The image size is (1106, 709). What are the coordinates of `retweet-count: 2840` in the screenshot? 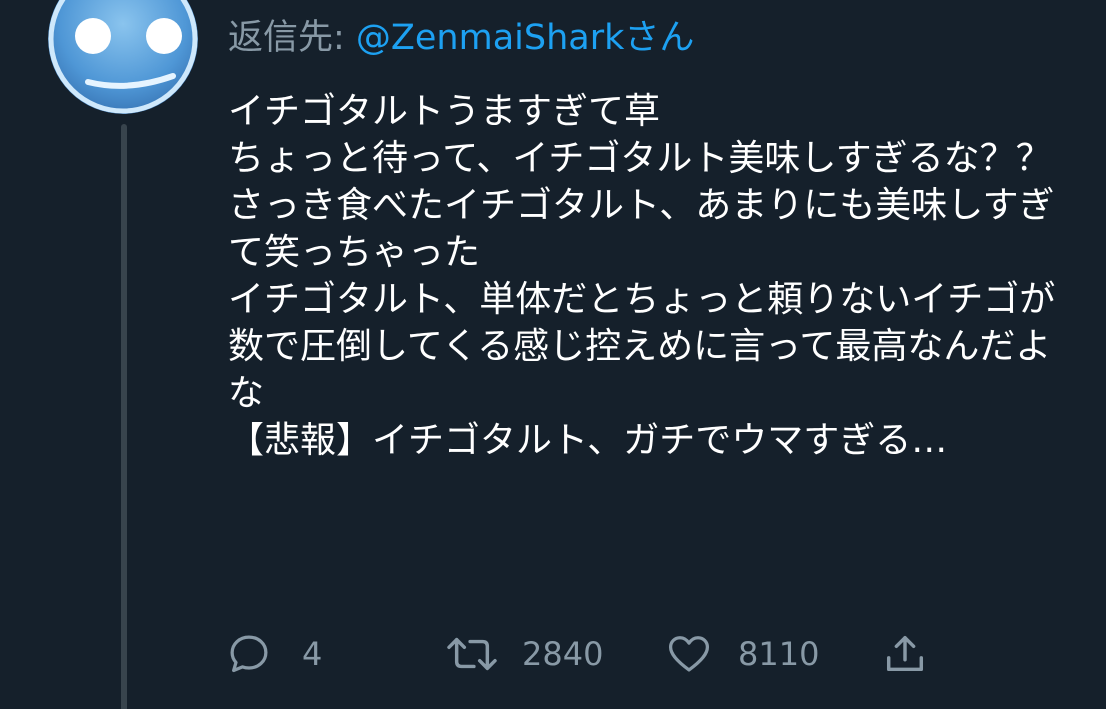 It's located at (563, 654).